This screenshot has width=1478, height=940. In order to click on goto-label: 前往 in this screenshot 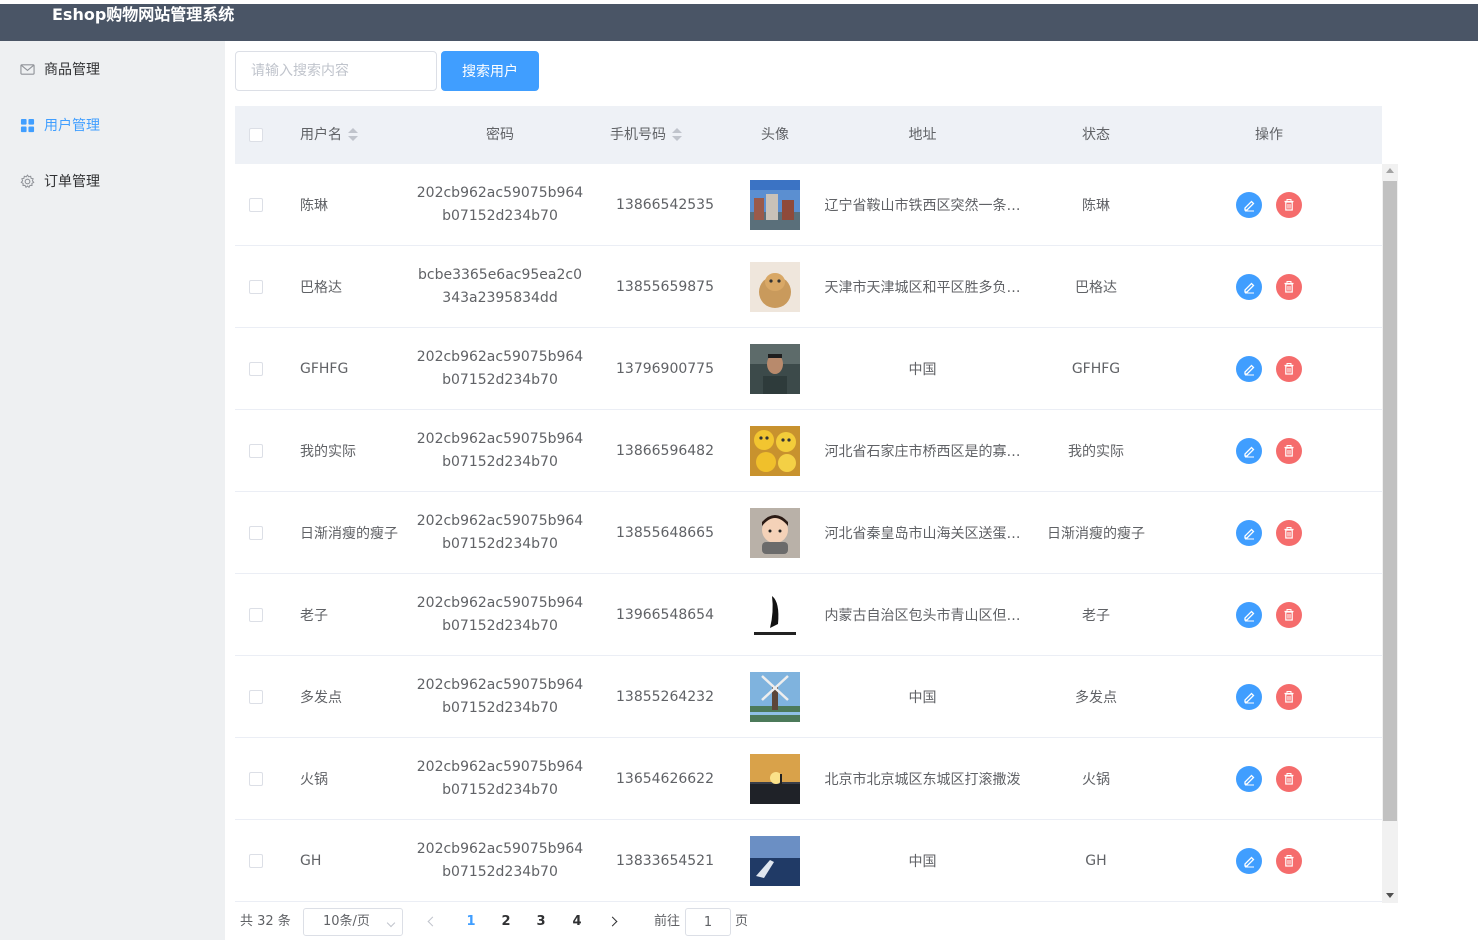, I will do `click(667, 921)`.